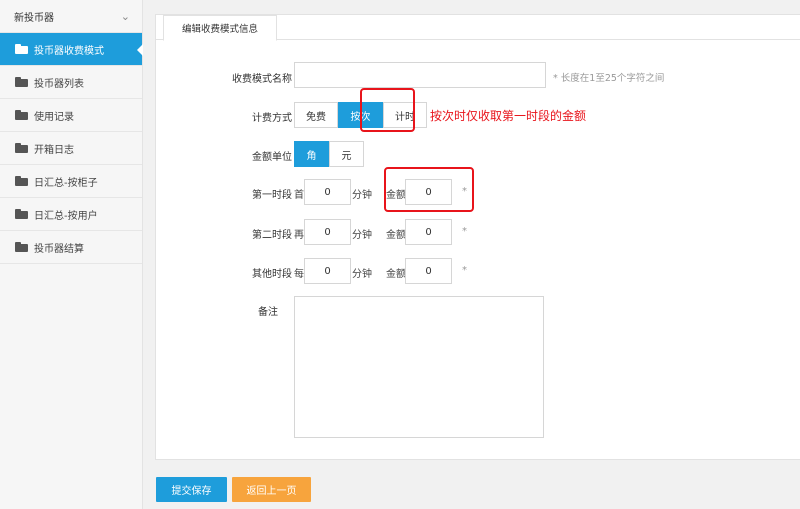 This screenshot has height=509, width=800. I want to click on name-label: 收费模式名称, so click(262, 79).